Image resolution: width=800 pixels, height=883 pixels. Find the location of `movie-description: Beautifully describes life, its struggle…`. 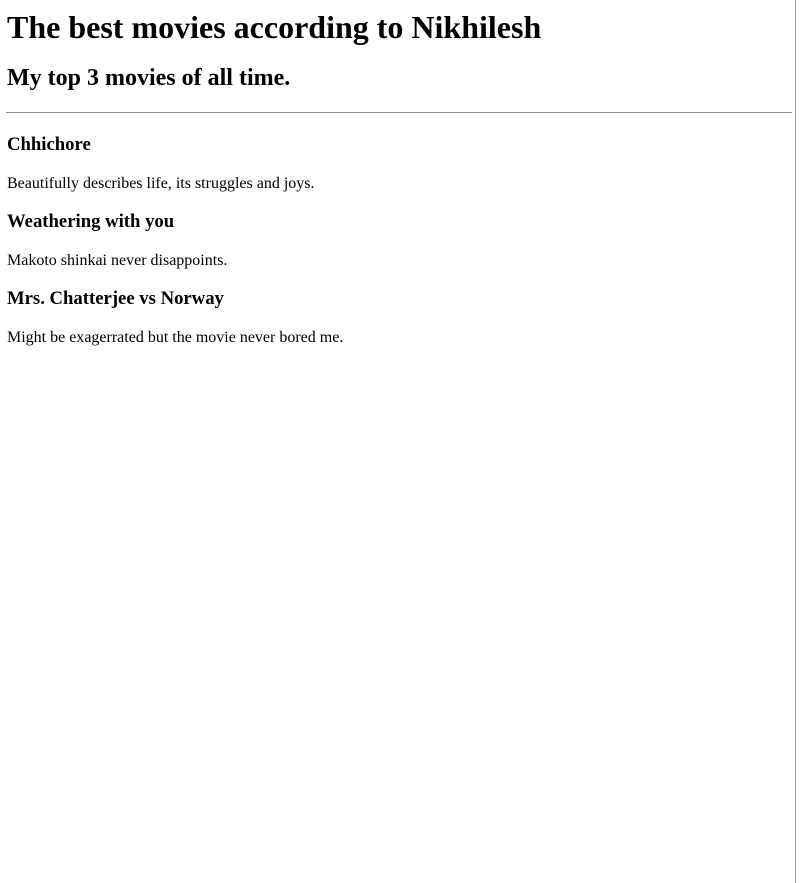

movie-description: Beautifully describes life, its struggle… is located at coordinates (161, 183).